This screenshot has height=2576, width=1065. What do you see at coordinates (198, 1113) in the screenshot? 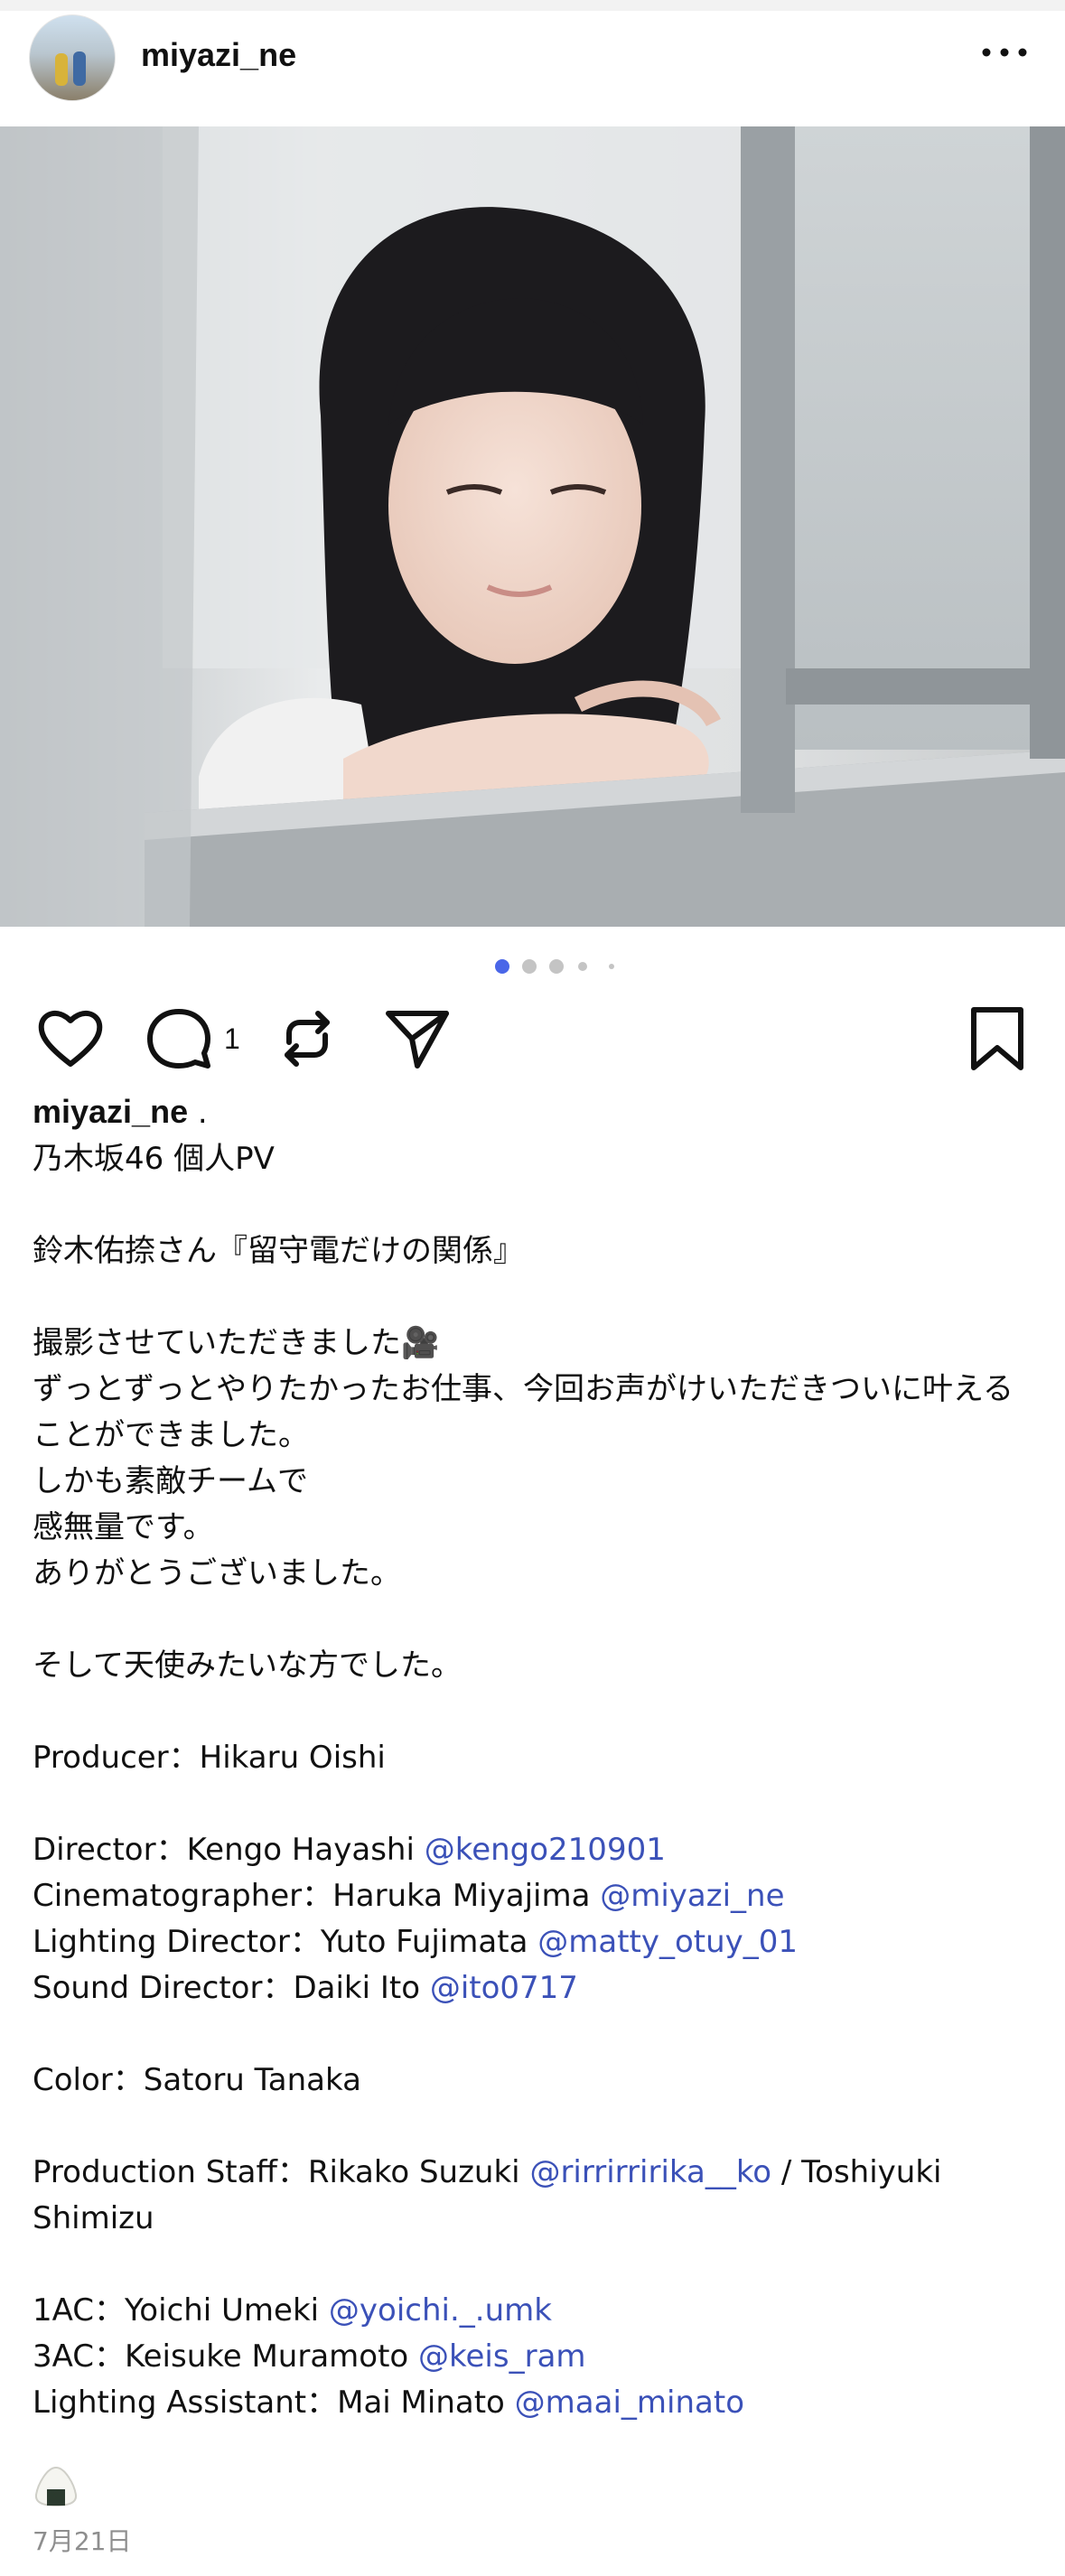
I see `caption-username-suffix: .` at bounding box center [198, 1113].